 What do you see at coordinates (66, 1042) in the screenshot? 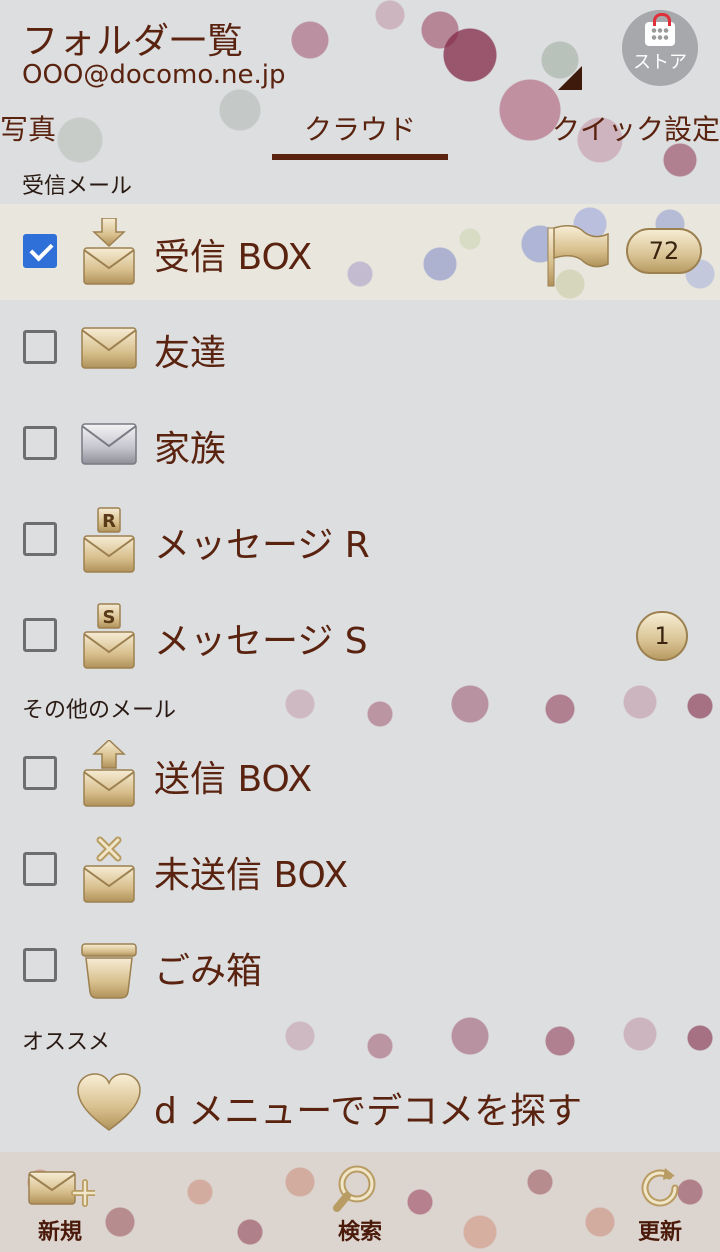
I see `section-label-recommend: オススメ` at bounding box center [66, 1042].